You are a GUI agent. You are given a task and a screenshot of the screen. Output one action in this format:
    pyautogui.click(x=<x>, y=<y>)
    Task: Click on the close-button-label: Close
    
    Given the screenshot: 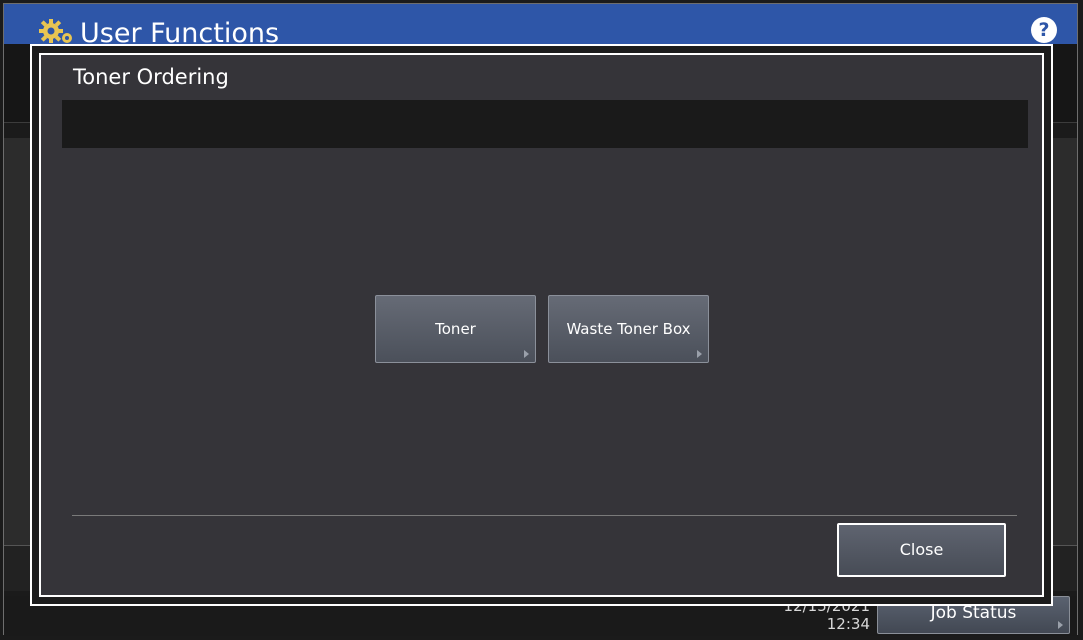 What is the action you would take?
    pyautogui.click(x=921, y=549)
    